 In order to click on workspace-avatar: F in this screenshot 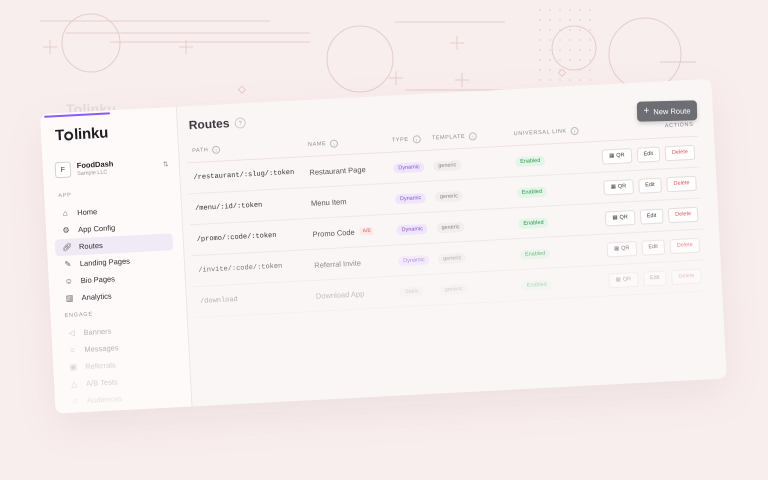, I will do `click(63, 170)`.